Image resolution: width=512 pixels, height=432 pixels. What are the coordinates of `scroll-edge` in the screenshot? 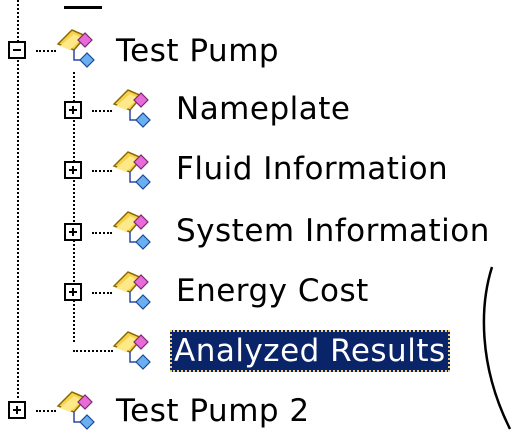 It's located at (83, 7).